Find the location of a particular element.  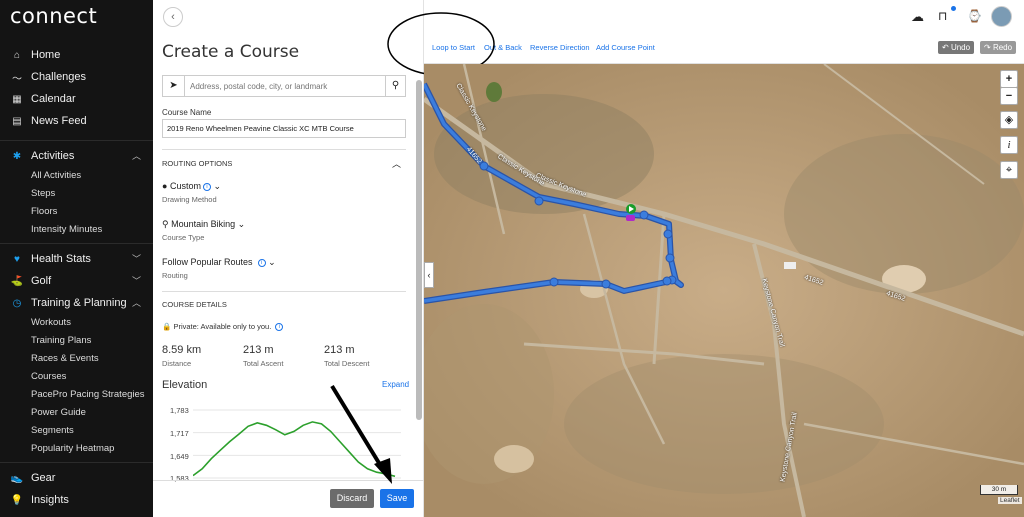

y-tick-label: 1,649 is located at coordinates (179, 456).